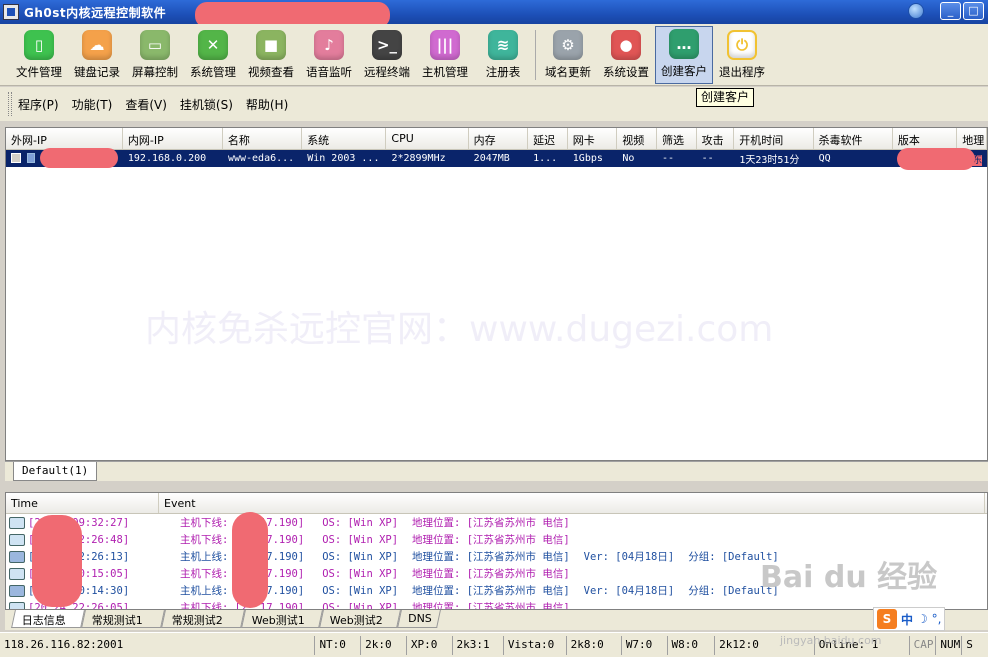  I want to click on host-cell-text: 192.168.0.200, so click(167, 158).